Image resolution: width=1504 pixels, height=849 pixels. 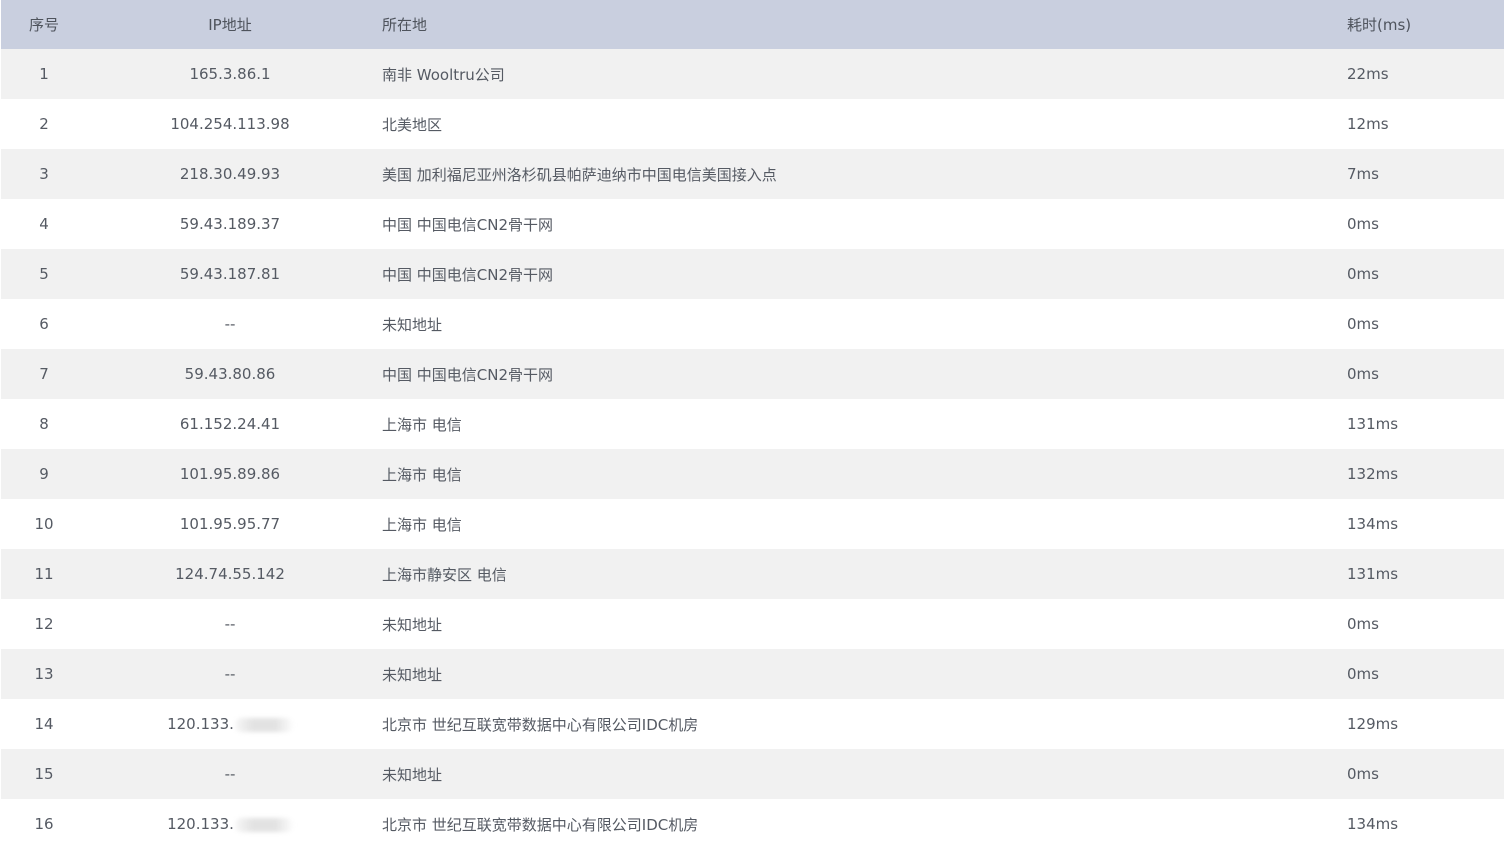 I want to click on cell-location: 上海市静安区 电信, so click(x=444, y=574).